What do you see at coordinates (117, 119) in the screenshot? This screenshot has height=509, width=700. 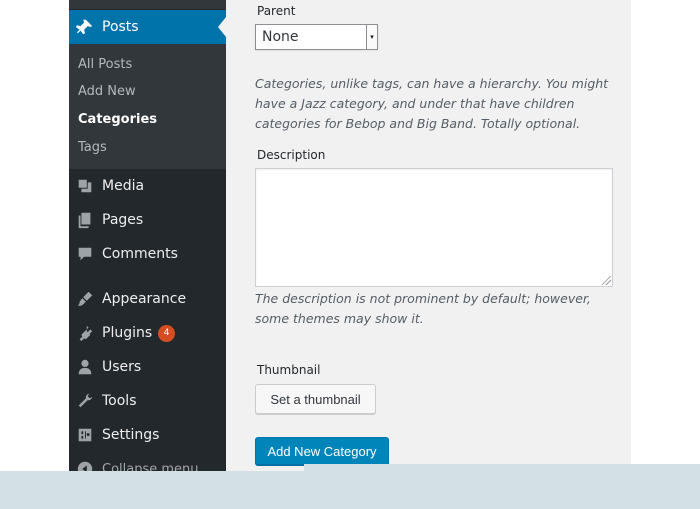 I see `submenu-categories: Categories` at bounding box center [117, 119].